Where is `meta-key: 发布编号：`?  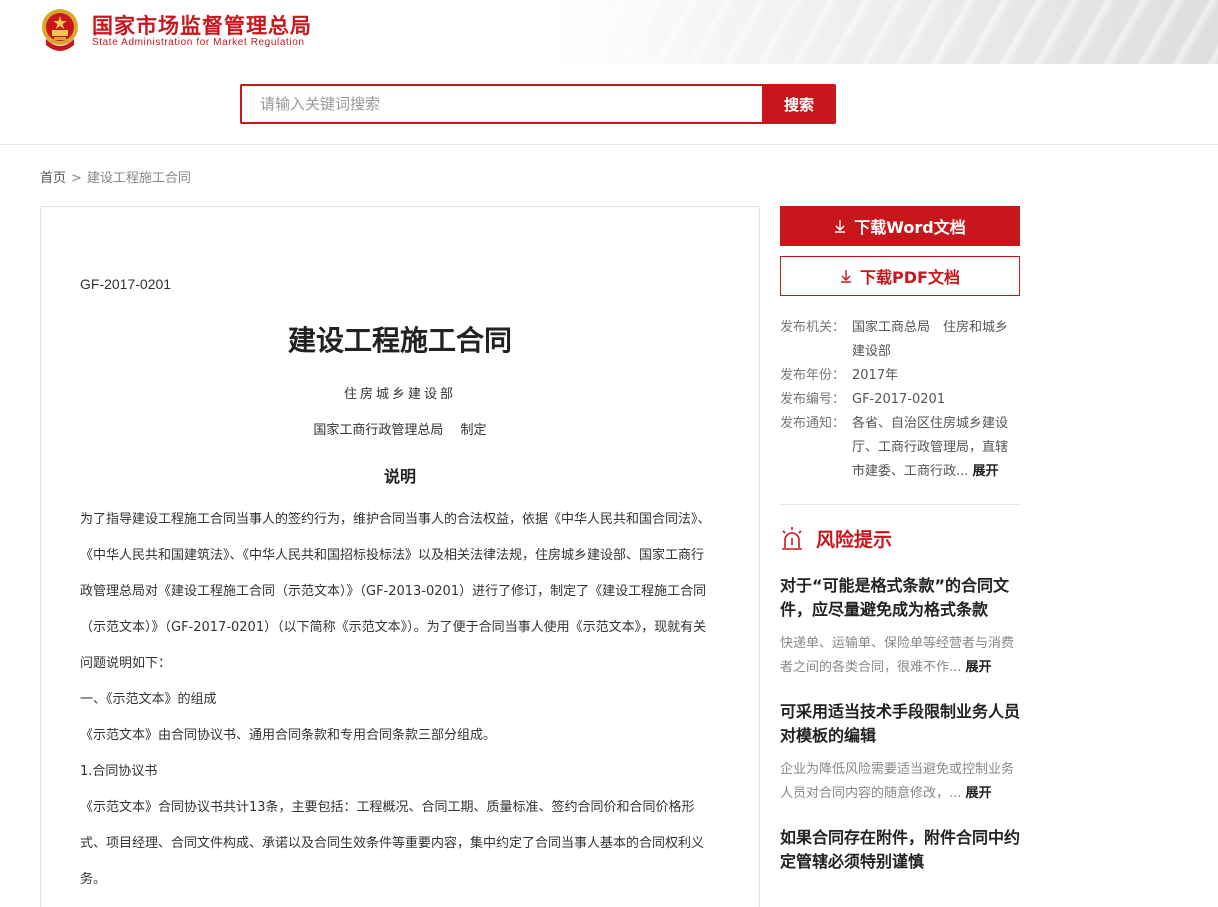
meta-key: 发布编号： is located at coordinates (813, 399).